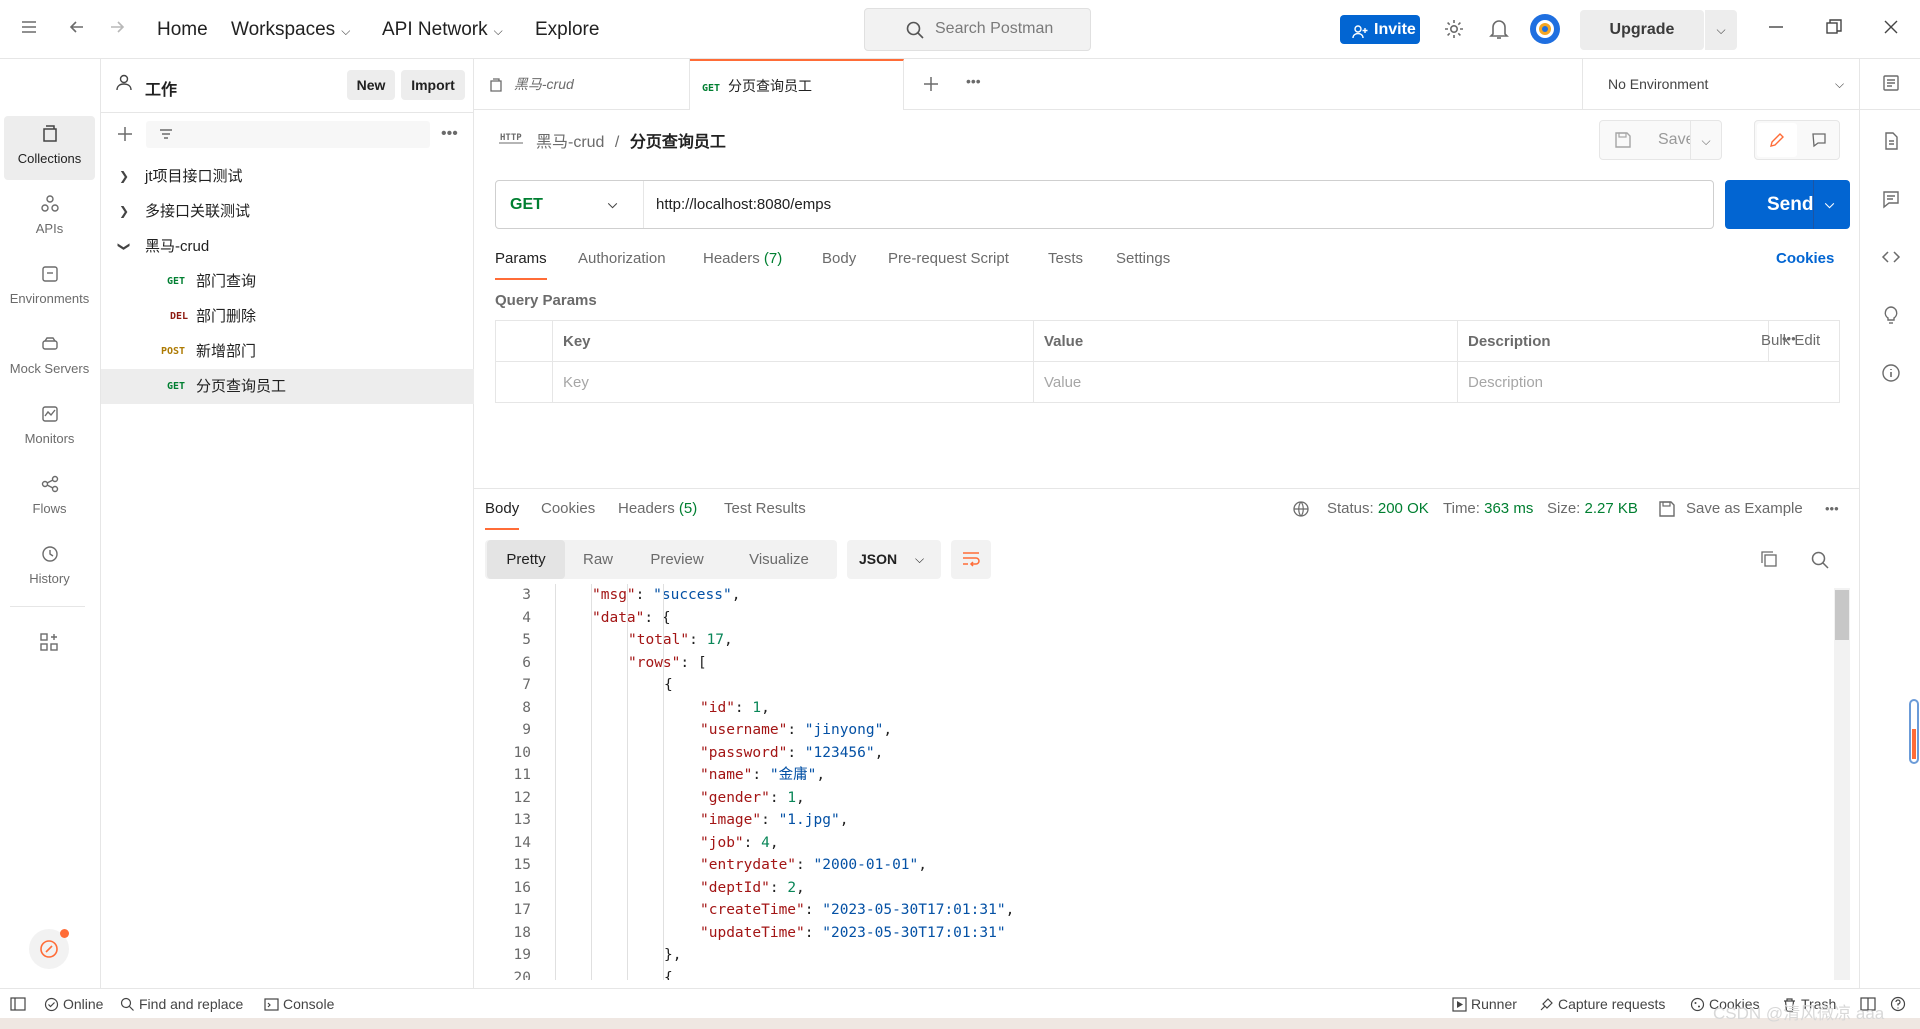  I want to click on restore-window-icon, so click(1834, 29).